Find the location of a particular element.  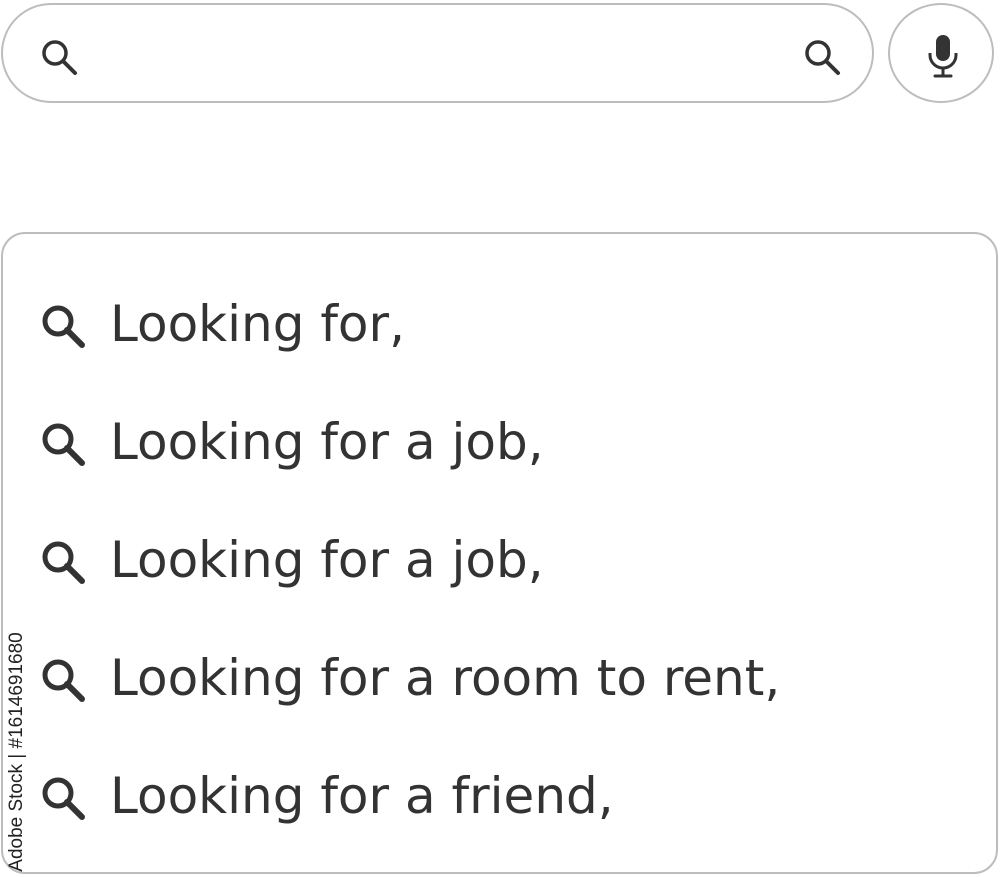

suggestion-label: Looking for a room to rent, is located at coordinates (445, 678).